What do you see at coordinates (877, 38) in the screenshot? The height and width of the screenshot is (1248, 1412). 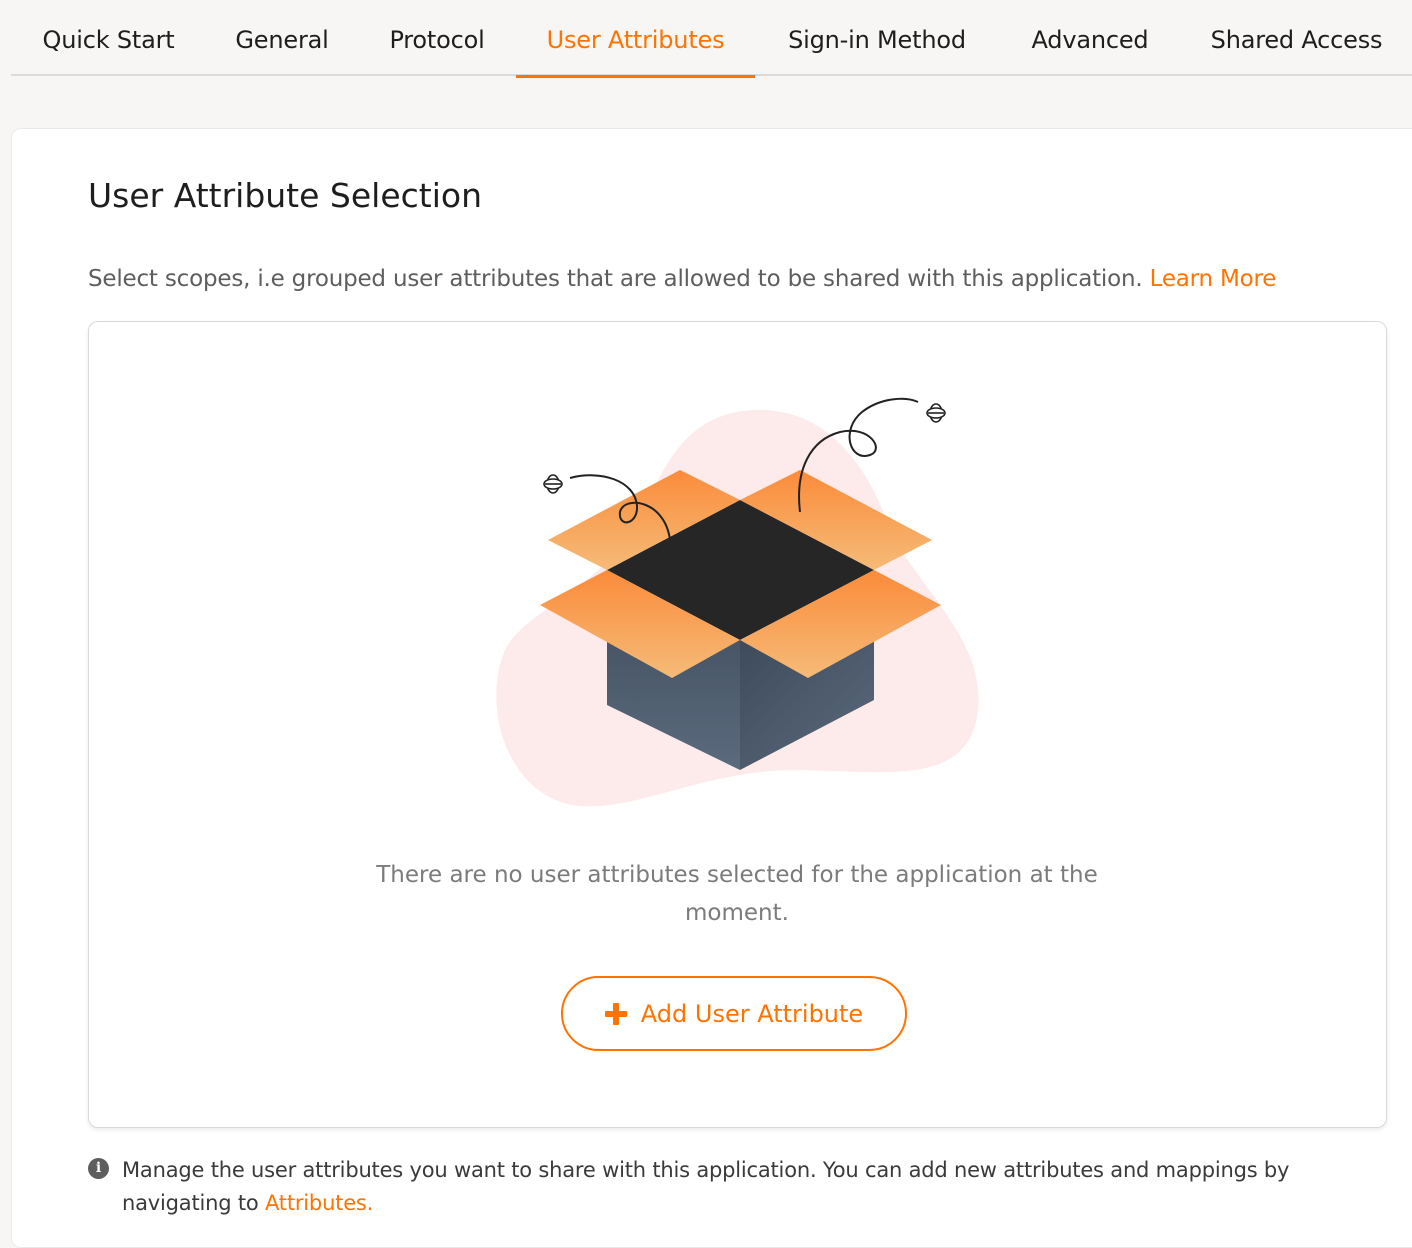 I see `tab-sign-in-method: Sign-in Method` at bounding box center [877, 38].